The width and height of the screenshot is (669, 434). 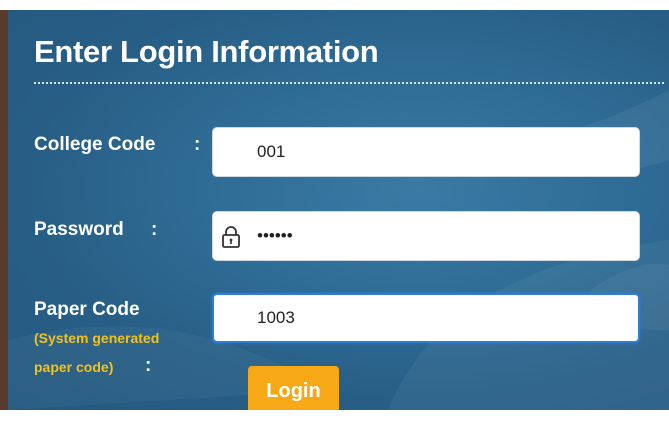 I want to click on password-colon: :, so click(x=154, y=229).